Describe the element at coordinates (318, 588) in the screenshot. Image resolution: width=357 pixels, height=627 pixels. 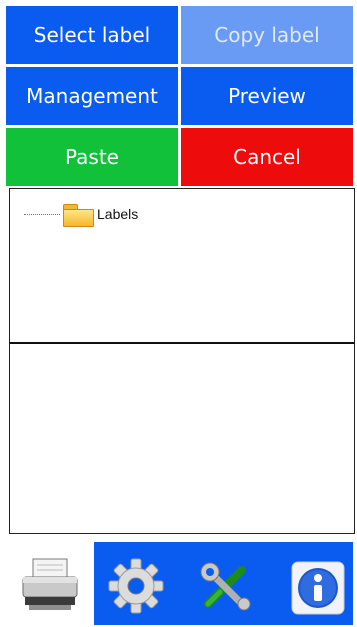
I see `info-icon` at that location.